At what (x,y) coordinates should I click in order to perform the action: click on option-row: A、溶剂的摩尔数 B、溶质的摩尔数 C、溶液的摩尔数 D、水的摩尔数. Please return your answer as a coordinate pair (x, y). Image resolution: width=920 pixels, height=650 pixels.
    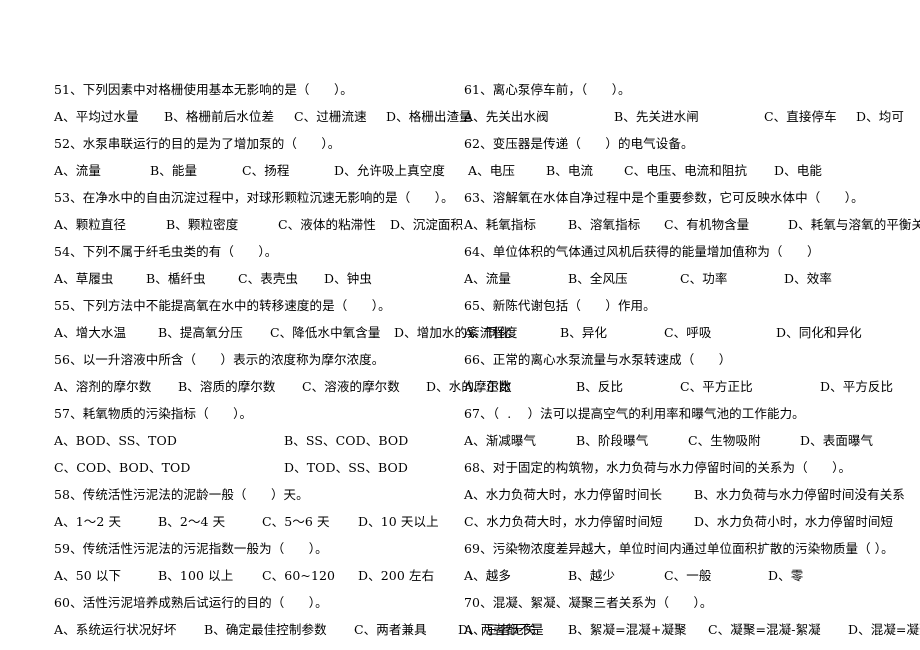
    Looking at the image, I should click on (283, 386).